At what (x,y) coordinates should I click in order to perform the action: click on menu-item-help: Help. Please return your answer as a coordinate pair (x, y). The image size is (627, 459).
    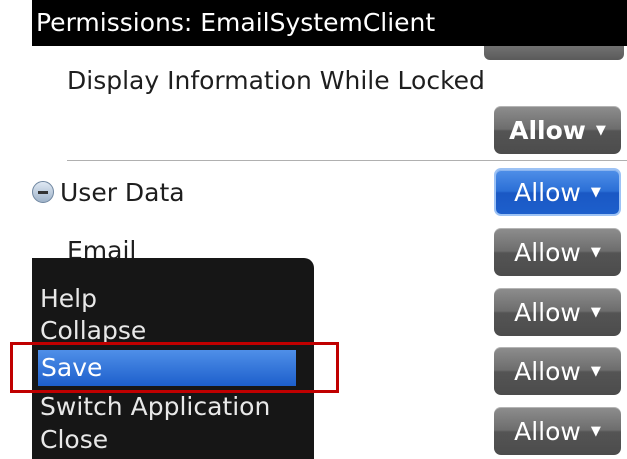
    Looking at the image, I should click on (68, 298).